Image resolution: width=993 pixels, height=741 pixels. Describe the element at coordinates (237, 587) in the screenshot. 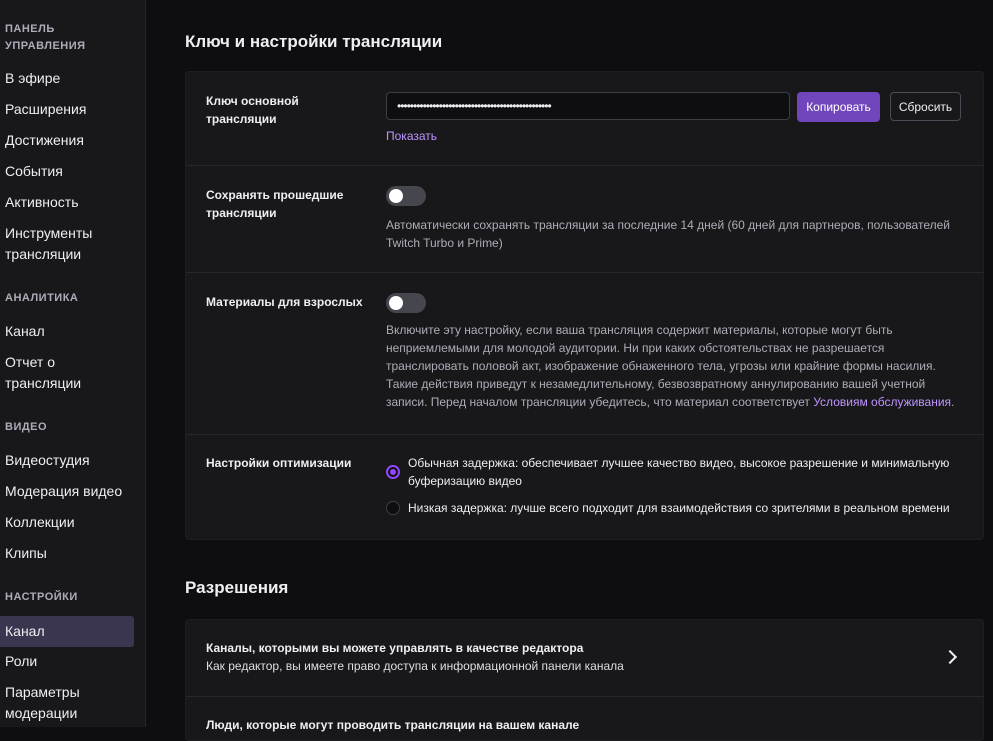

I see `permissions-heading: Разрешения` at that location.